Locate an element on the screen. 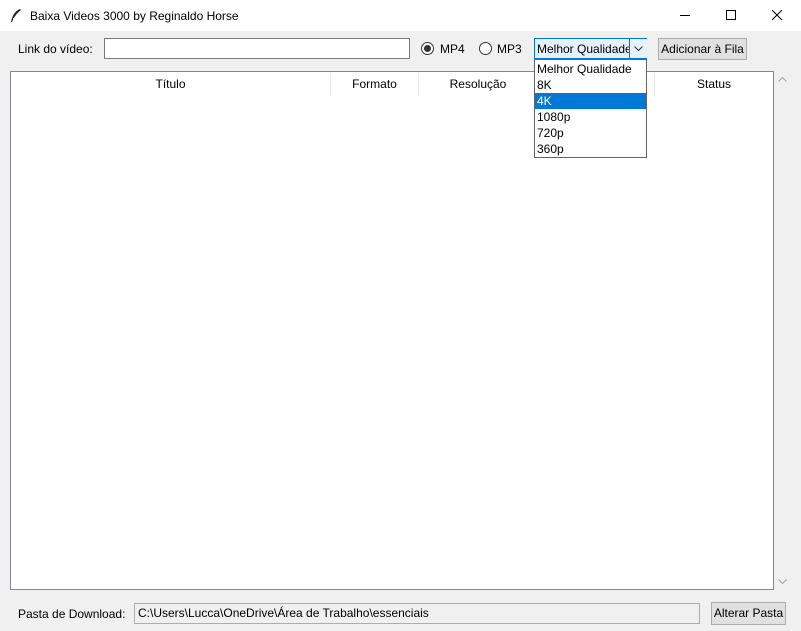  quality-option: 8K is located at coordinates (590, 85).